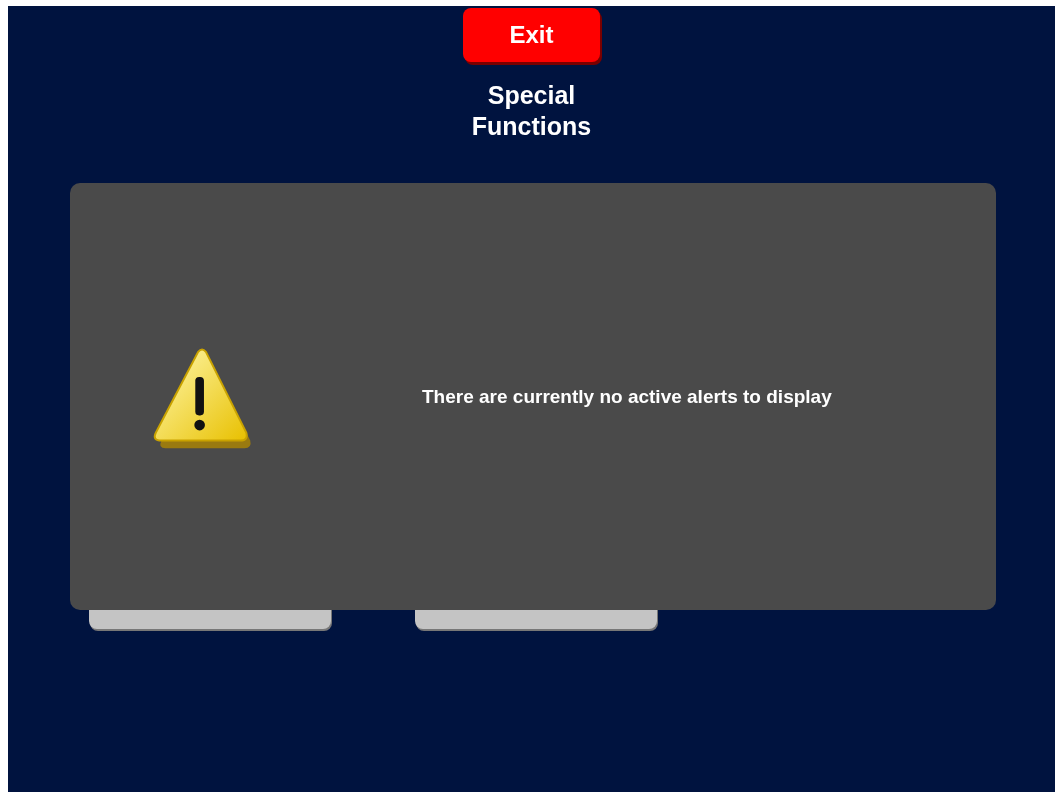 This screenshot has width=1059, height=795. I want to click on alert-message: There are currently no active alerts to display, so click(627, 396).